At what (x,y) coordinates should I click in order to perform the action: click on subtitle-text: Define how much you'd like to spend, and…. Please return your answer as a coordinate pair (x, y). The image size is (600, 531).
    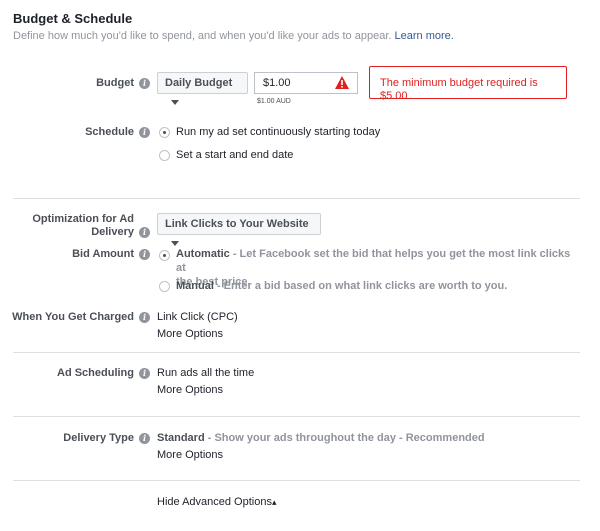
    Looking at the image, I should click on (202, 36).